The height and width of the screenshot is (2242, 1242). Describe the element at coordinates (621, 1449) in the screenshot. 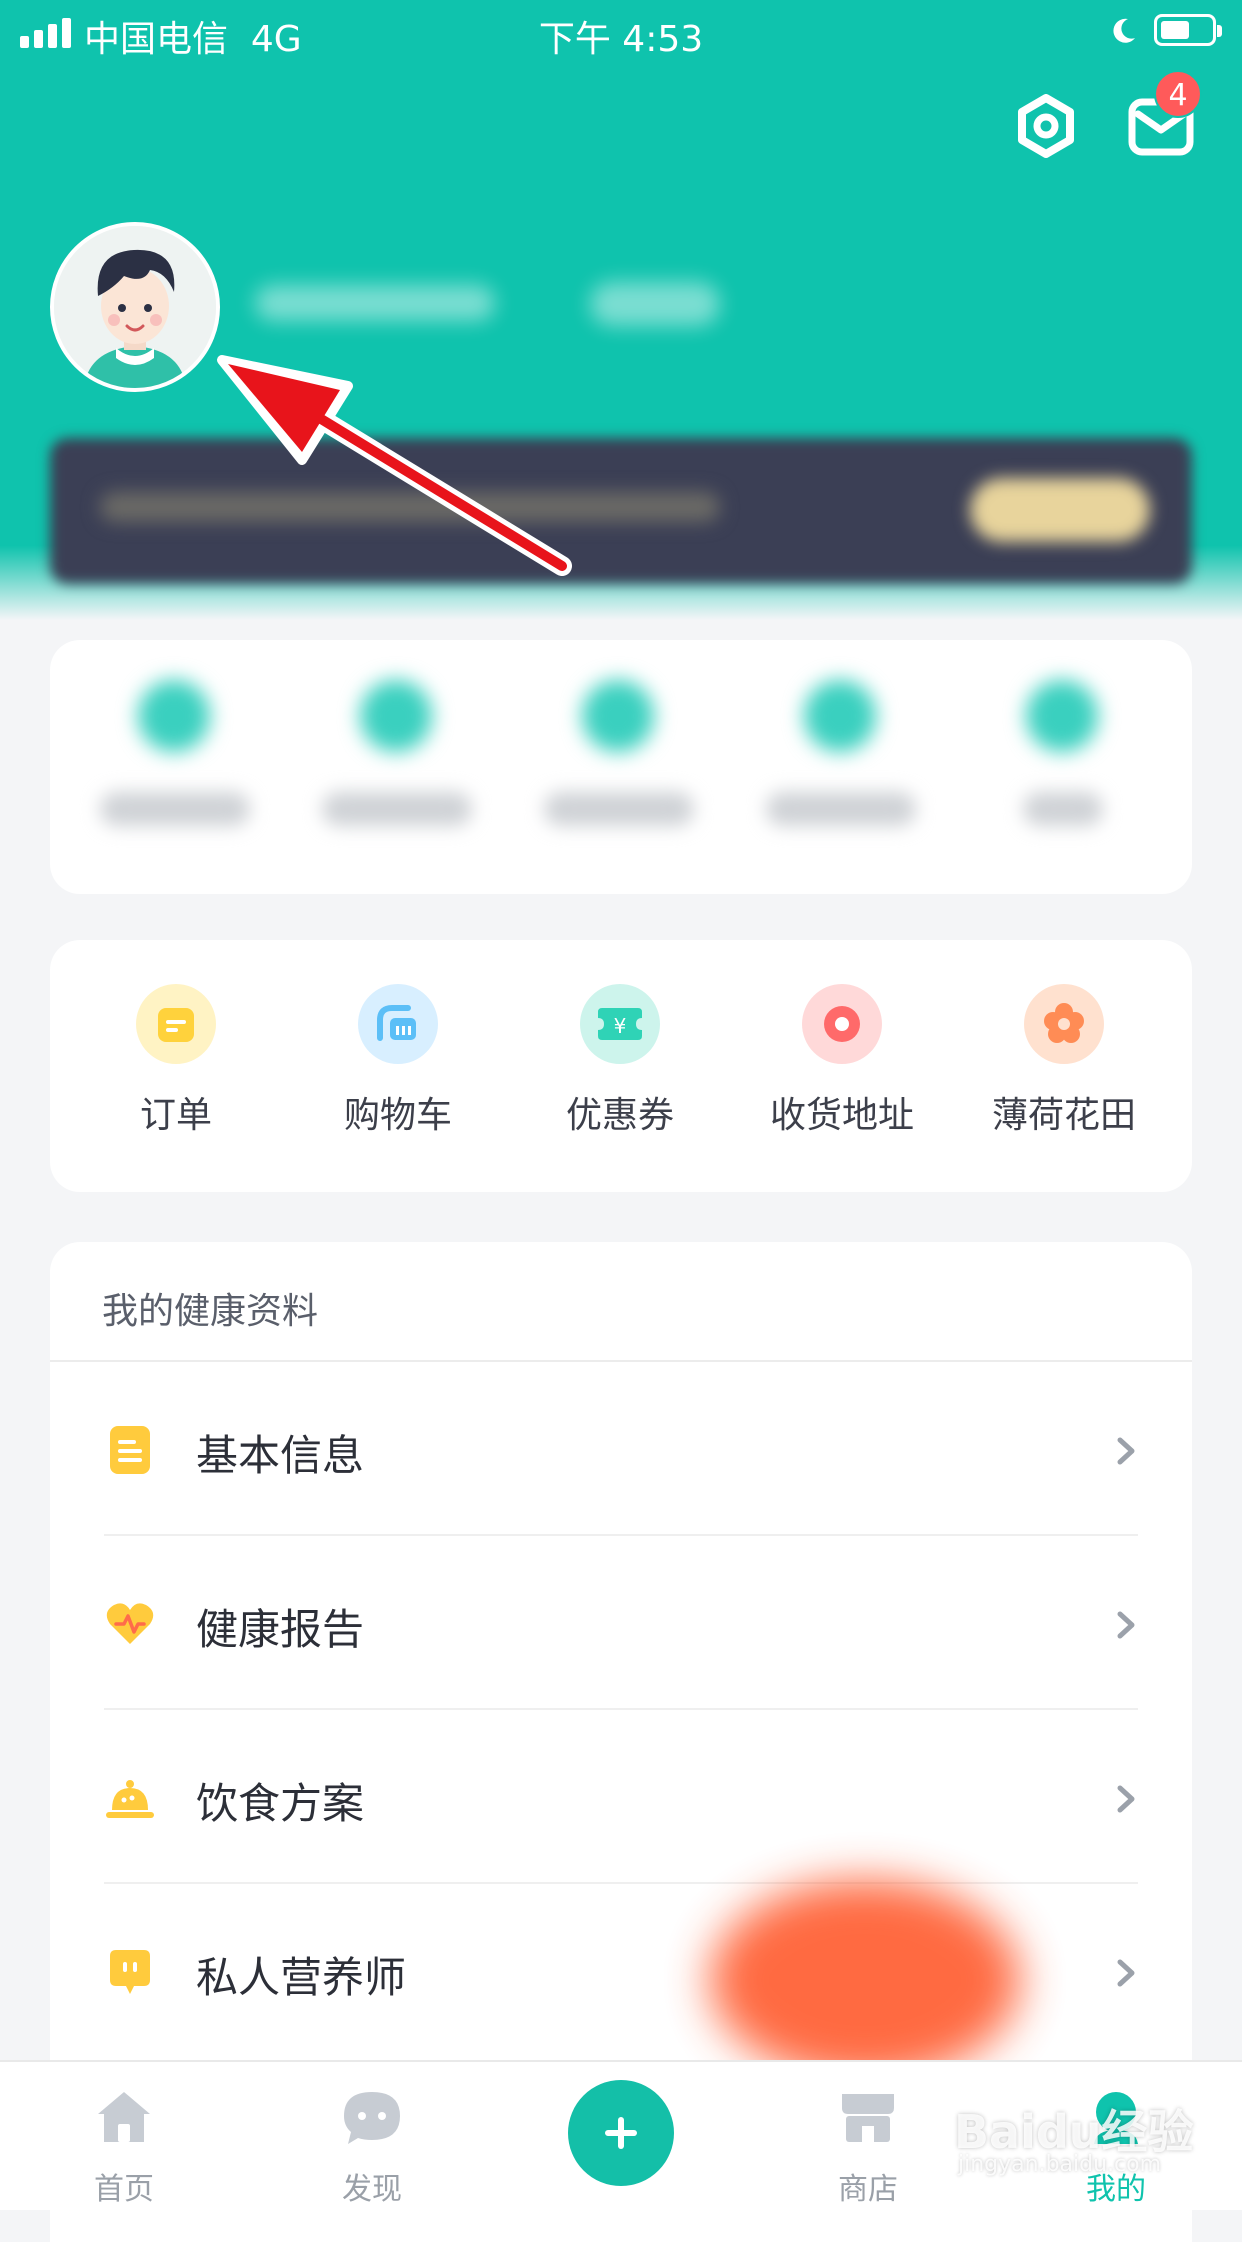

I see `health-item-basic-info: 基本信息` at that location.